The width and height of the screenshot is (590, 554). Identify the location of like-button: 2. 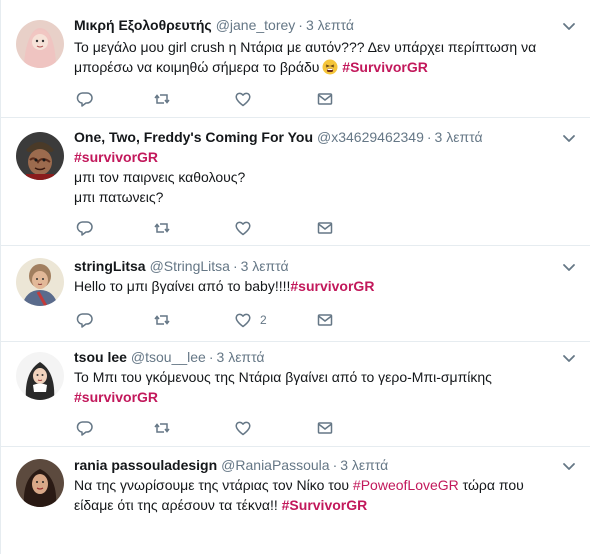
(250, 320).